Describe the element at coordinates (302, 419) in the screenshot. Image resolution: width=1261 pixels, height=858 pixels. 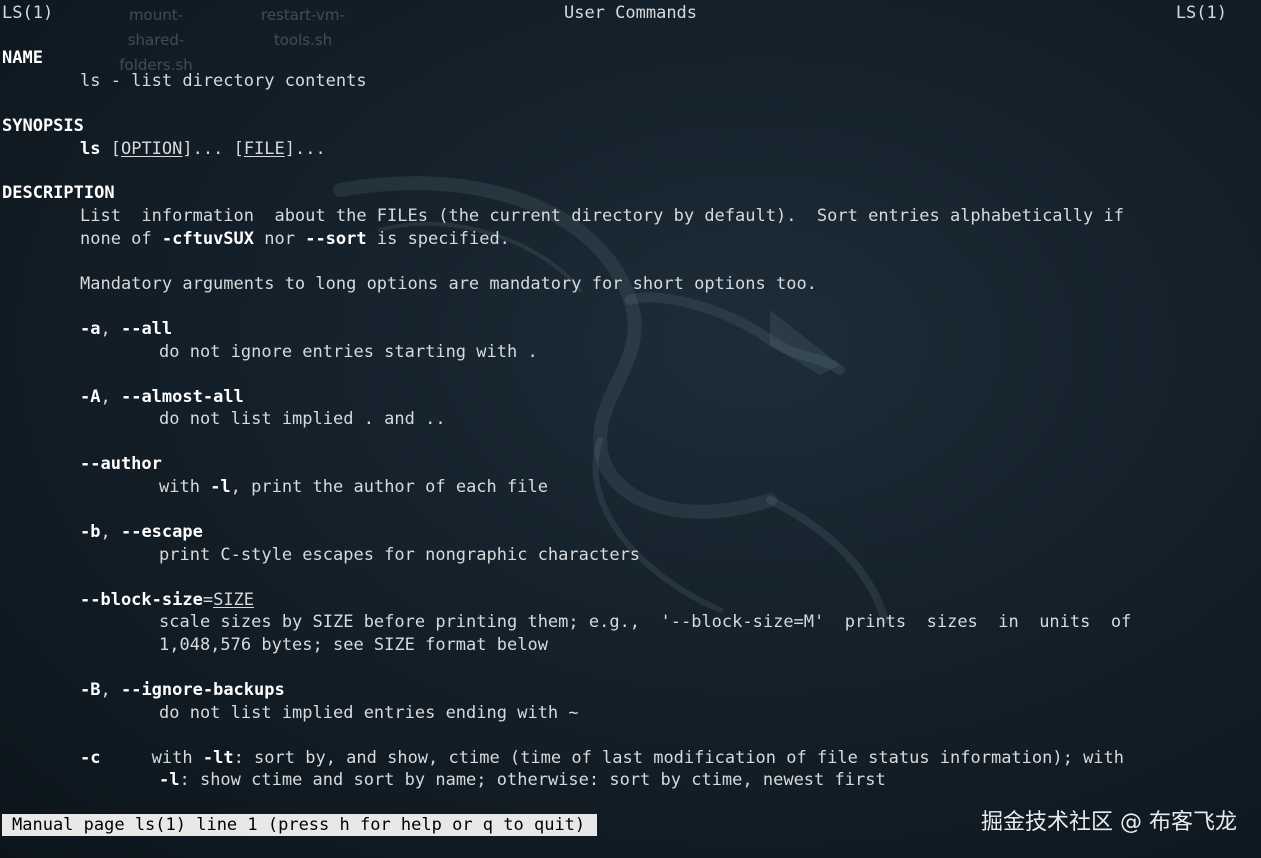
I see `option-A-description: do not list implied . and ..` at that location.